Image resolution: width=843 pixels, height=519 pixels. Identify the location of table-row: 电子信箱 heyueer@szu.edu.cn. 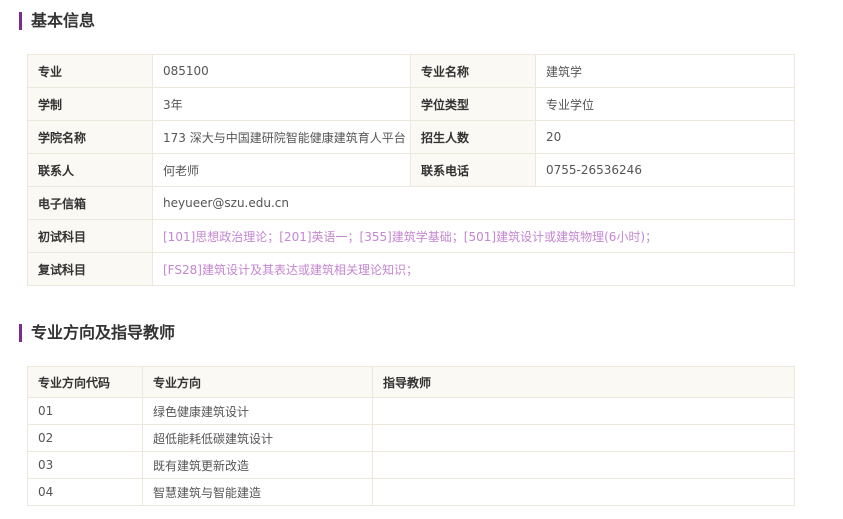
(411, 203).